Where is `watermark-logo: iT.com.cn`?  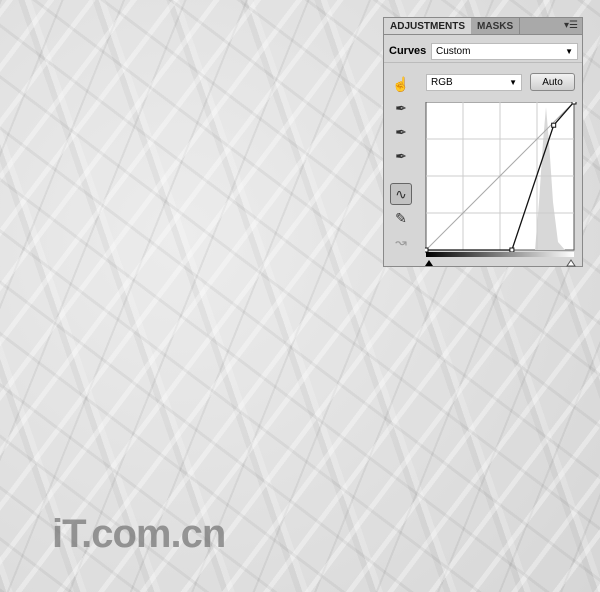 watermark-logo: iT.com.cn is located at coordinates (139, 534).